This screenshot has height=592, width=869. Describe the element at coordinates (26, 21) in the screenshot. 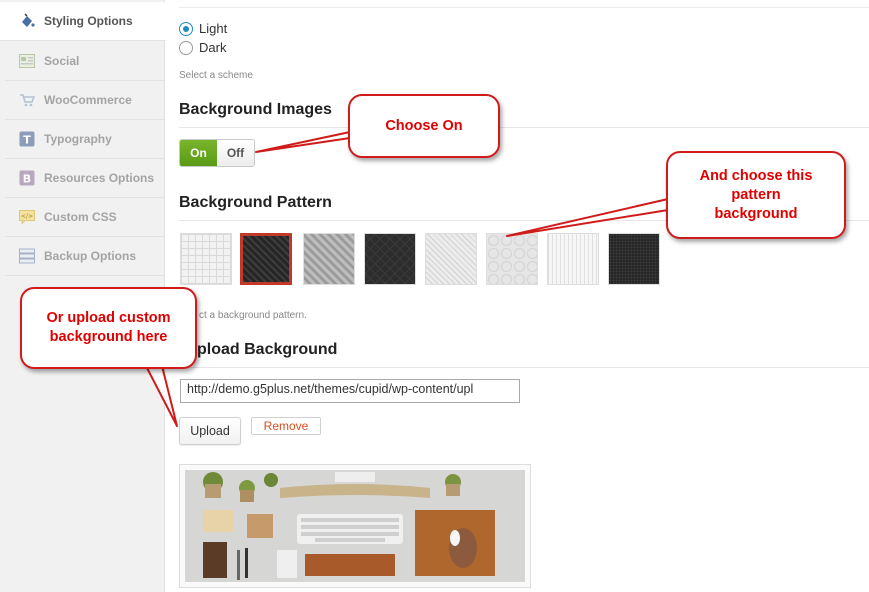

I see `paint-bucket-icon` at that location.